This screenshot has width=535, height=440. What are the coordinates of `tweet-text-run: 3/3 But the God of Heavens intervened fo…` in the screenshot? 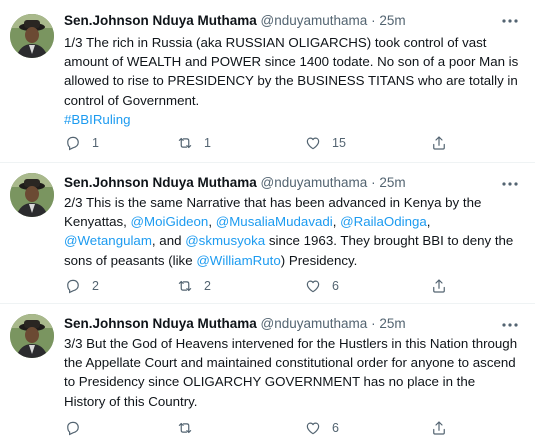 It's located at (291, 372).